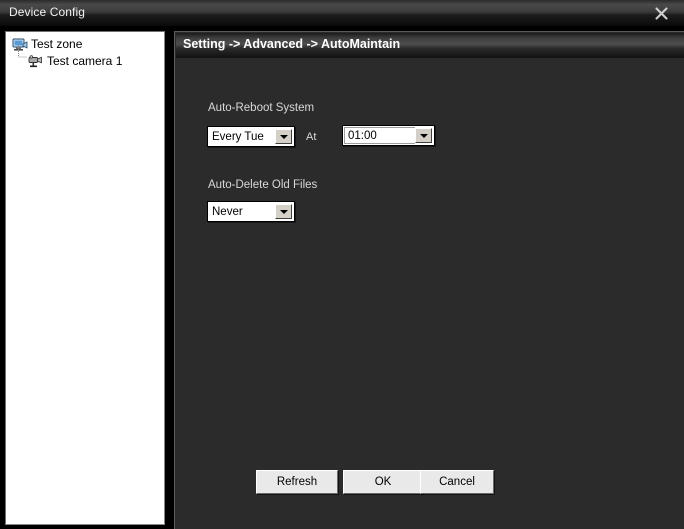 This screenshot has width=684, height=529. What do you see at coordinates (241, 211) in the screenshot?
I see `auto-delete-value: Never` at bounding box center [241, 211].